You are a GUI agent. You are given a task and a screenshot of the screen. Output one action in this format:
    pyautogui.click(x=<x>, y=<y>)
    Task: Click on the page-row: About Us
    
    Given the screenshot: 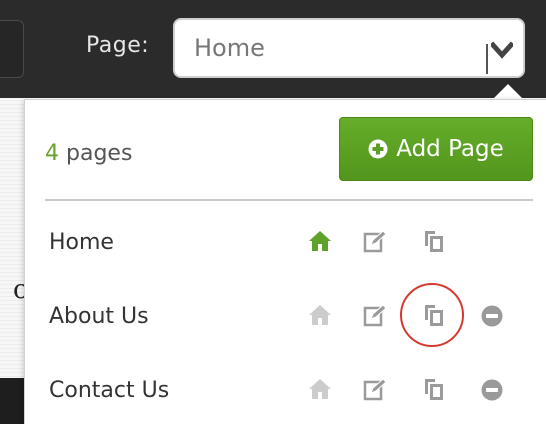 What is the action you would take?
    pyautogui.click(x=285, y=315)
    